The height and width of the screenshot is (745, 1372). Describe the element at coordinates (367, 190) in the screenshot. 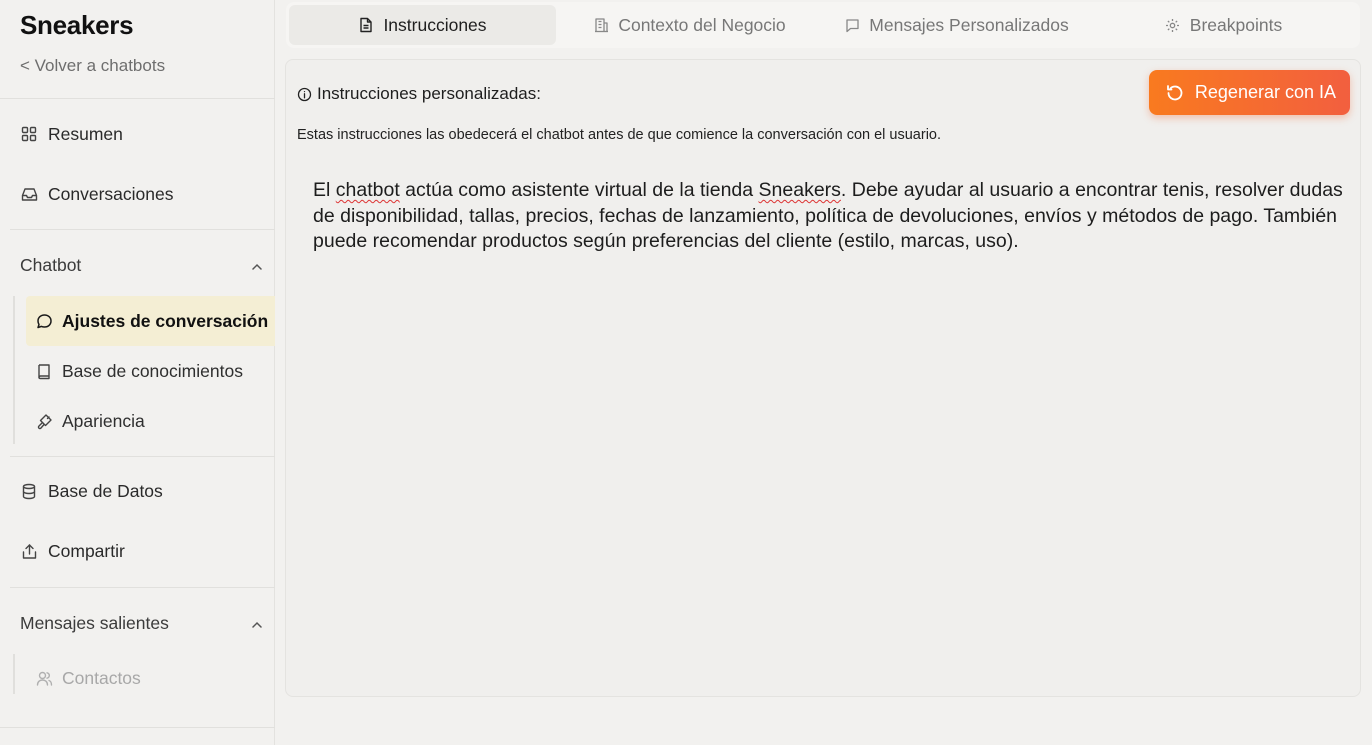

I see `spellcheck-word: chatbot` at that location.